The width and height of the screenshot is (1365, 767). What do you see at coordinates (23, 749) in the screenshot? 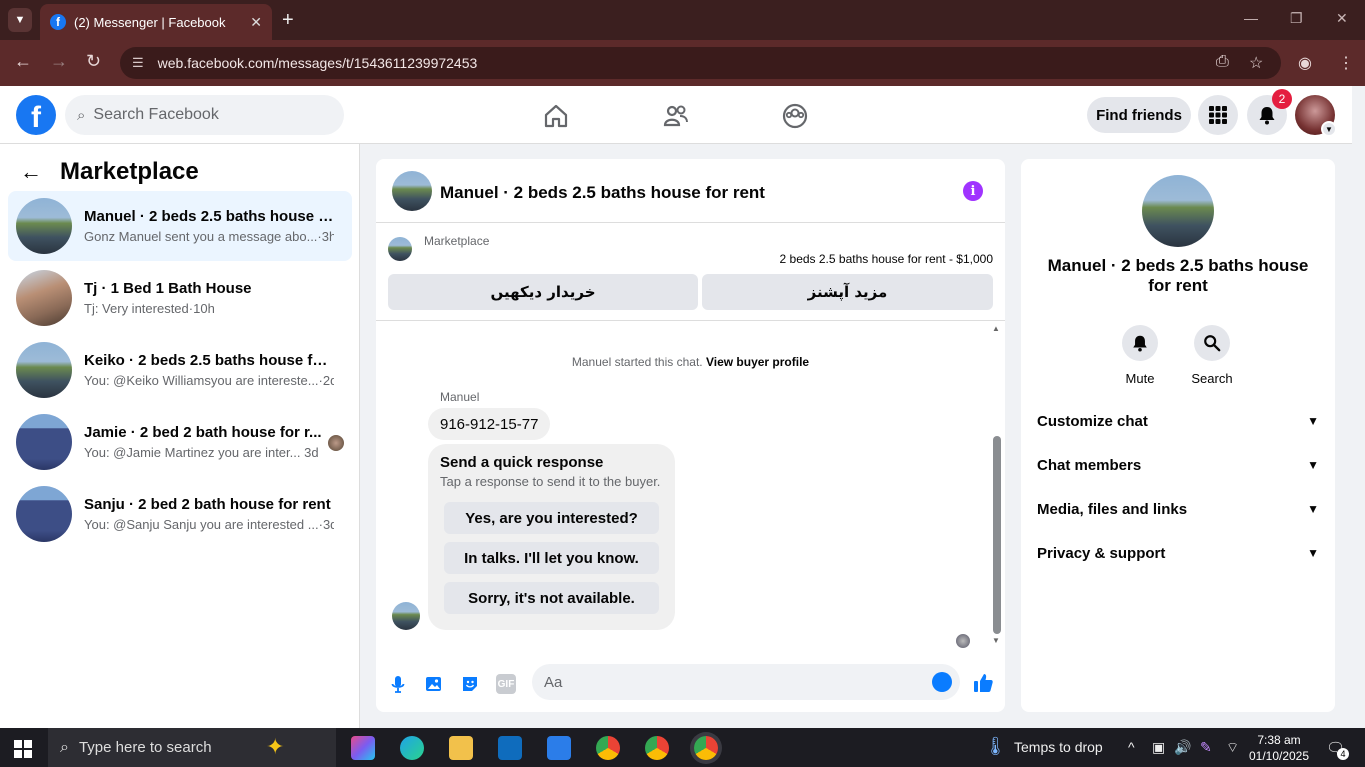
I see `windows-start-icon` at bounding box center [23, 749].